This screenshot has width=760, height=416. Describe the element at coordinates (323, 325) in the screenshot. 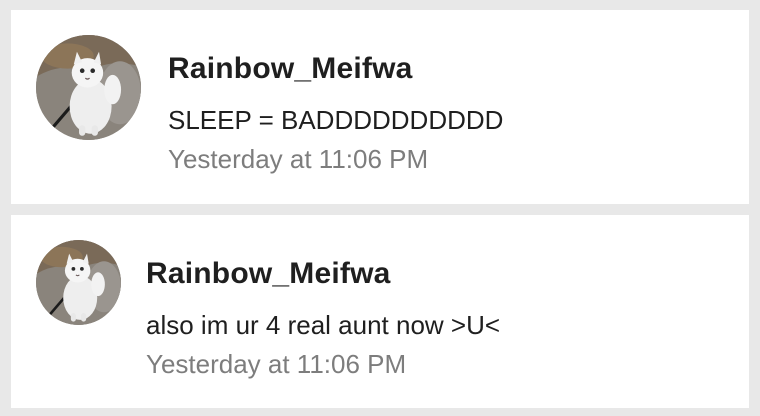

I see `message-text: also im ur 4 real aunt now >U<` at that location.